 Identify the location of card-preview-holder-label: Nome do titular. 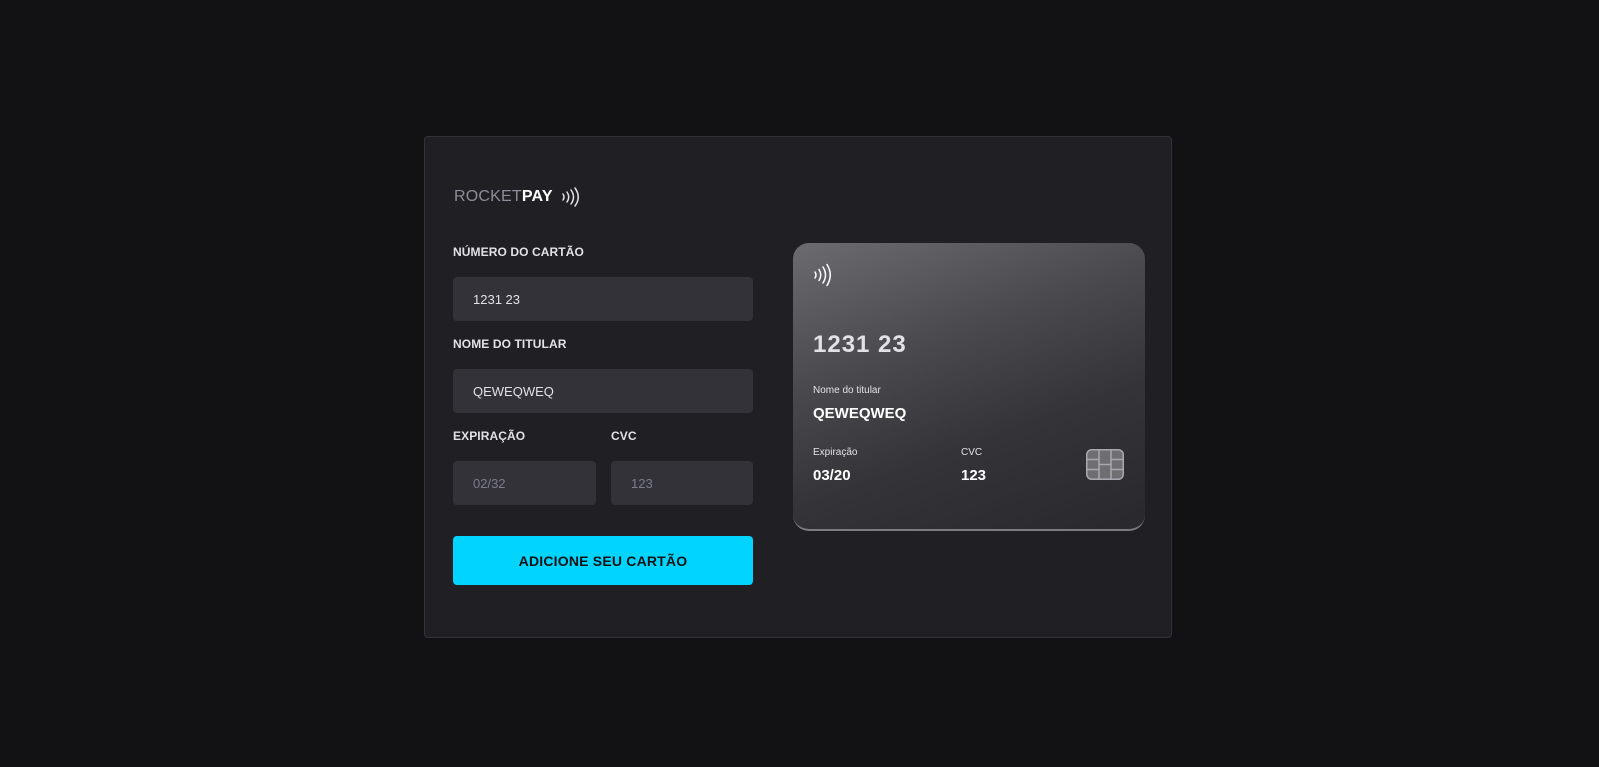
(847, 390).